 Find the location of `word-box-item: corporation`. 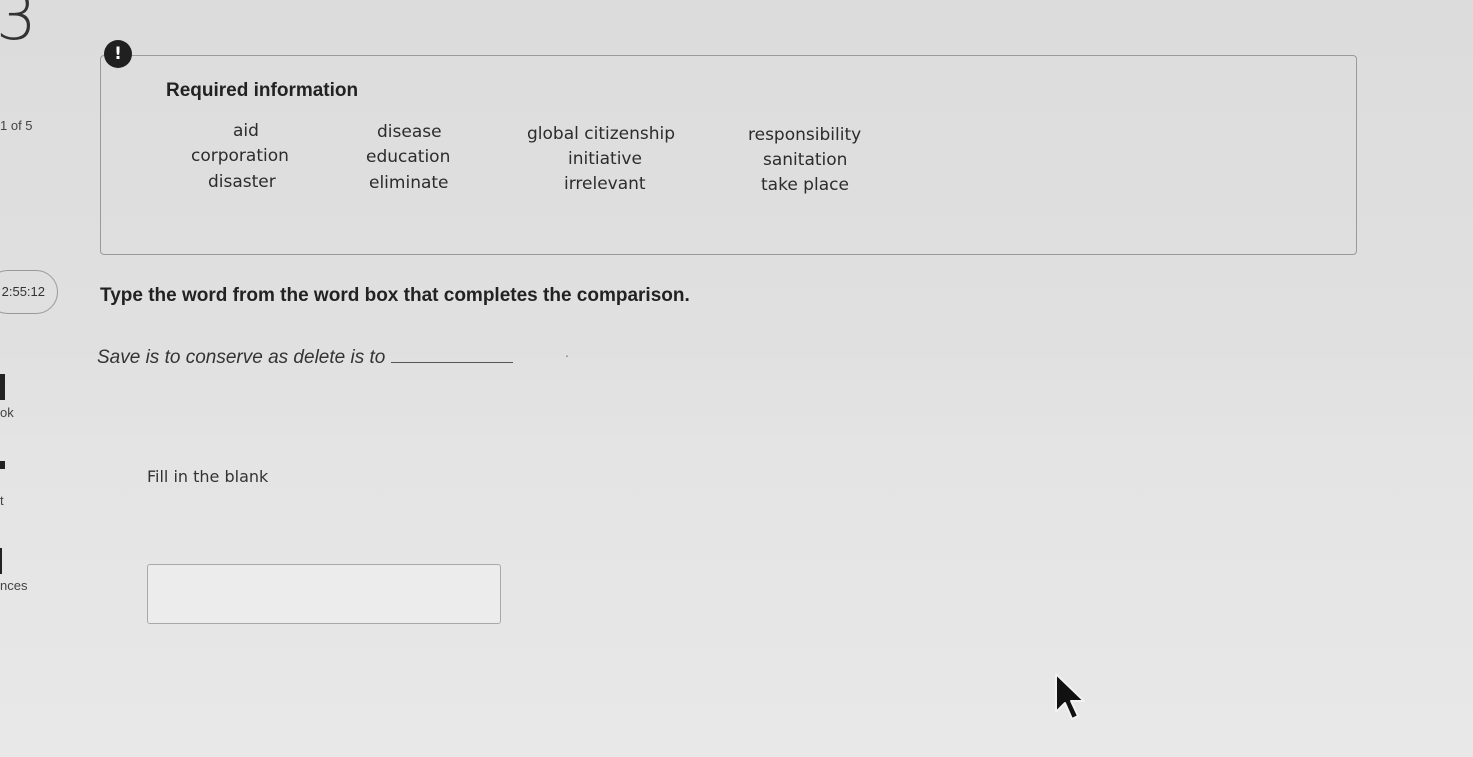

word-box-item: corporation is located at coordinates (240, 156).